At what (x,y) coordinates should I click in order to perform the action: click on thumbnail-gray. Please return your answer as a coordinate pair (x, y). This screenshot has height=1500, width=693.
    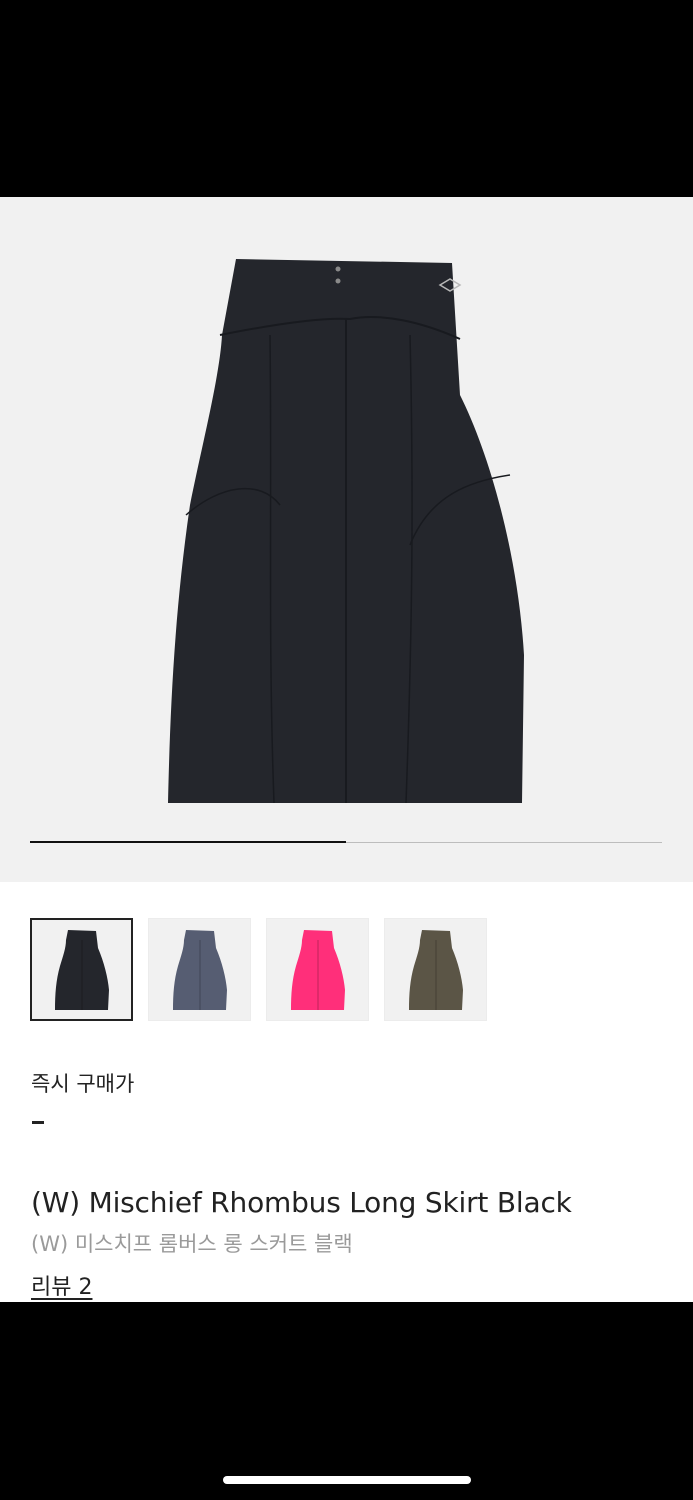
    Looking at the image, I should click on (199, 969).